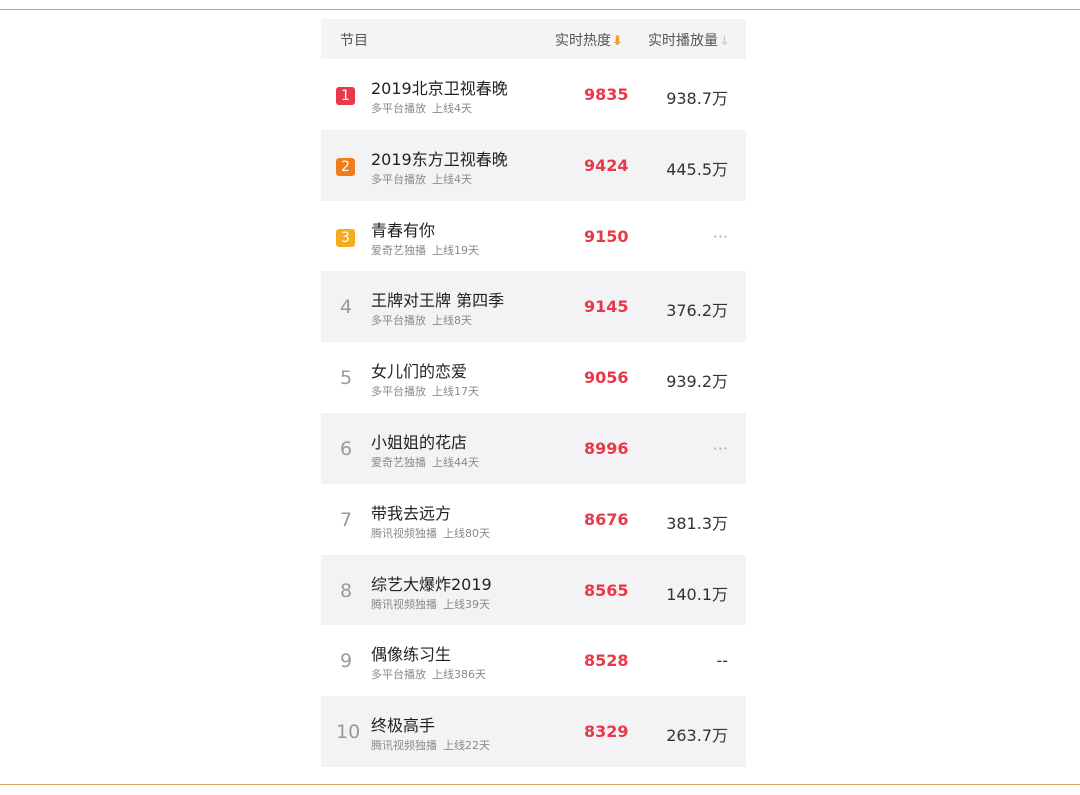 The image size is (1080, 795). Describe the element at coordinates (411, 513) in the screenshot. I see `program-title: 带我去远方` at that location.